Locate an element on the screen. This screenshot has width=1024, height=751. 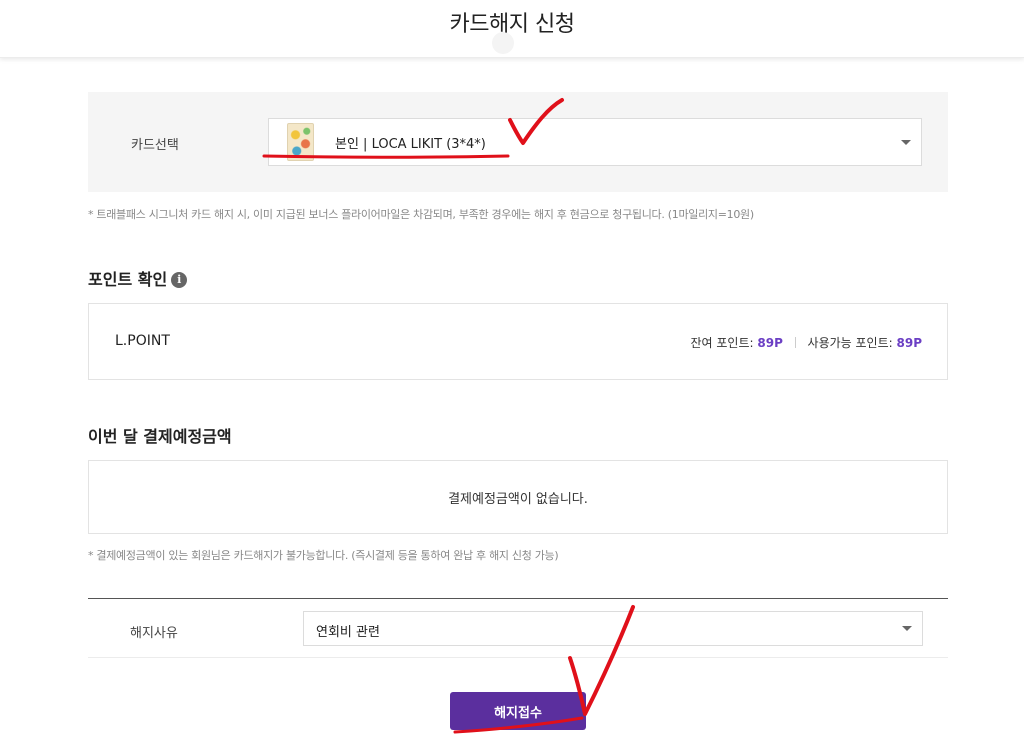
payment-message: 결제예정금액이 없습니다. is located at coordinates (518, 499).